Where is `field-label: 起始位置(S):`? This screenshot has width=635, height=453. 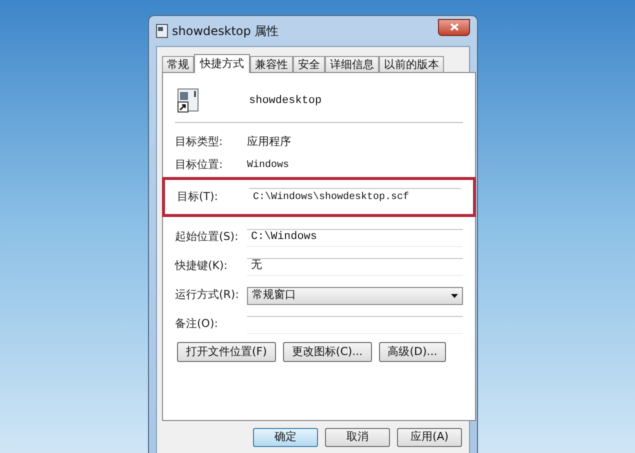 field-label: 起始位置(S): is located at coordinates (207, 237).